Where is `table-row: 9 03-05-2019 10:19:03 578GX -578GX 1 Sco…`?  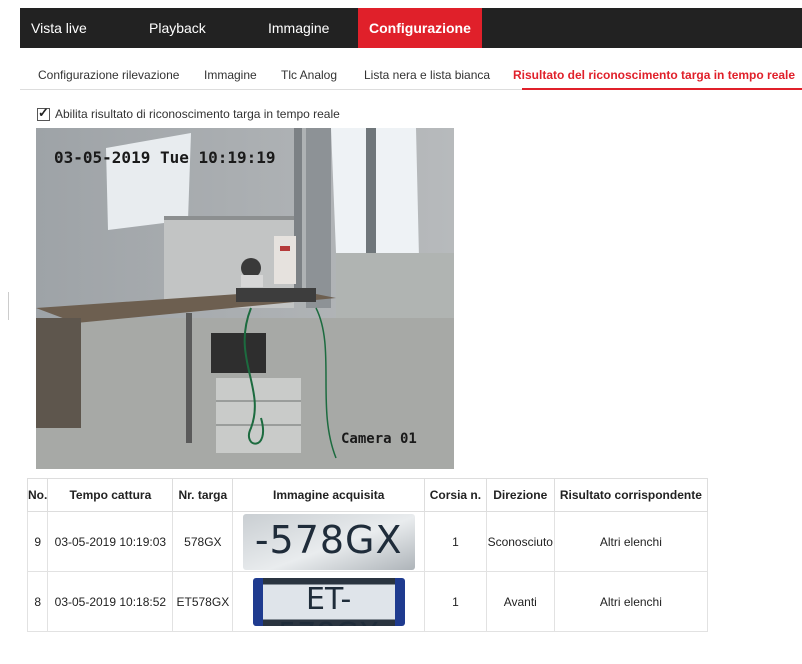 table-row: 9 03-05-2019 10:19:03 578GX -578GX 1 Sco… is located at coordinates (367, 541).